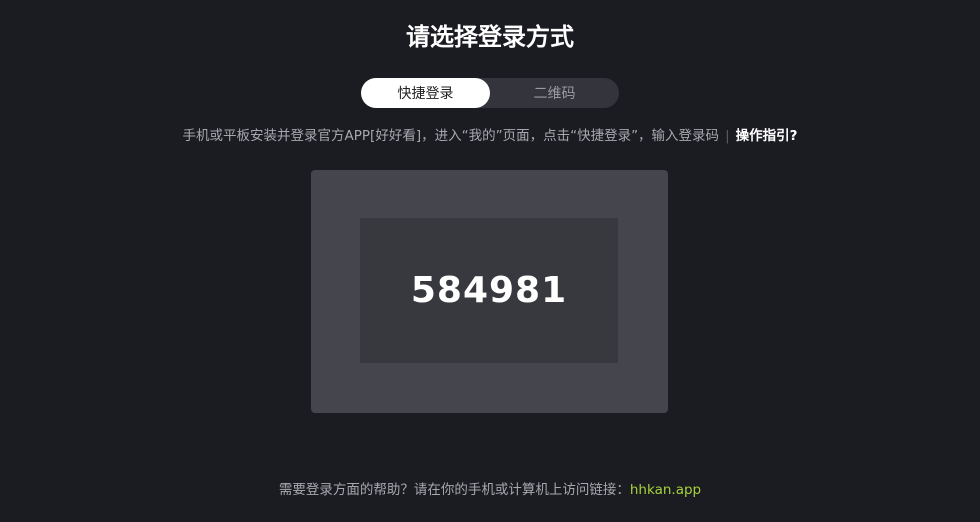  Describe the element at coordinates (425, 93) in the screenshot. I see `tab-quick-login: 快捷登录` at that location.